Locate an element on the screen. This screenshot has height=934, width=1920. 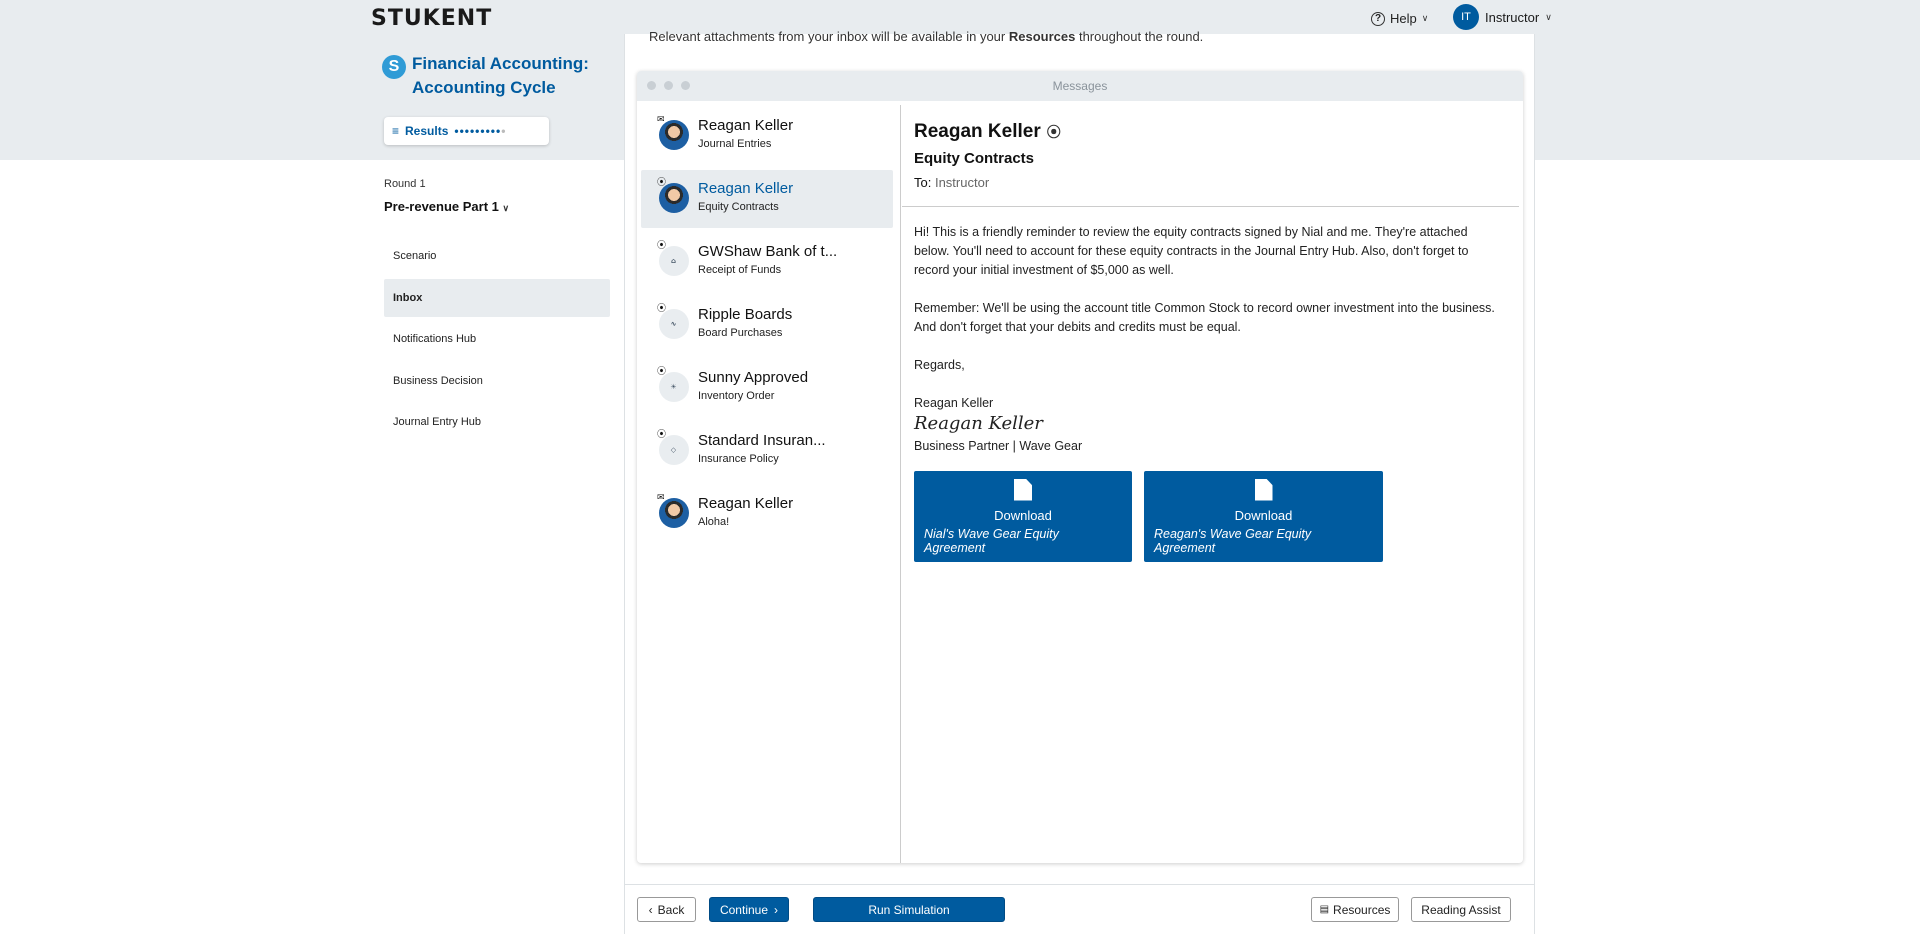
help-label: Help is located at coordinates (1403, 18).